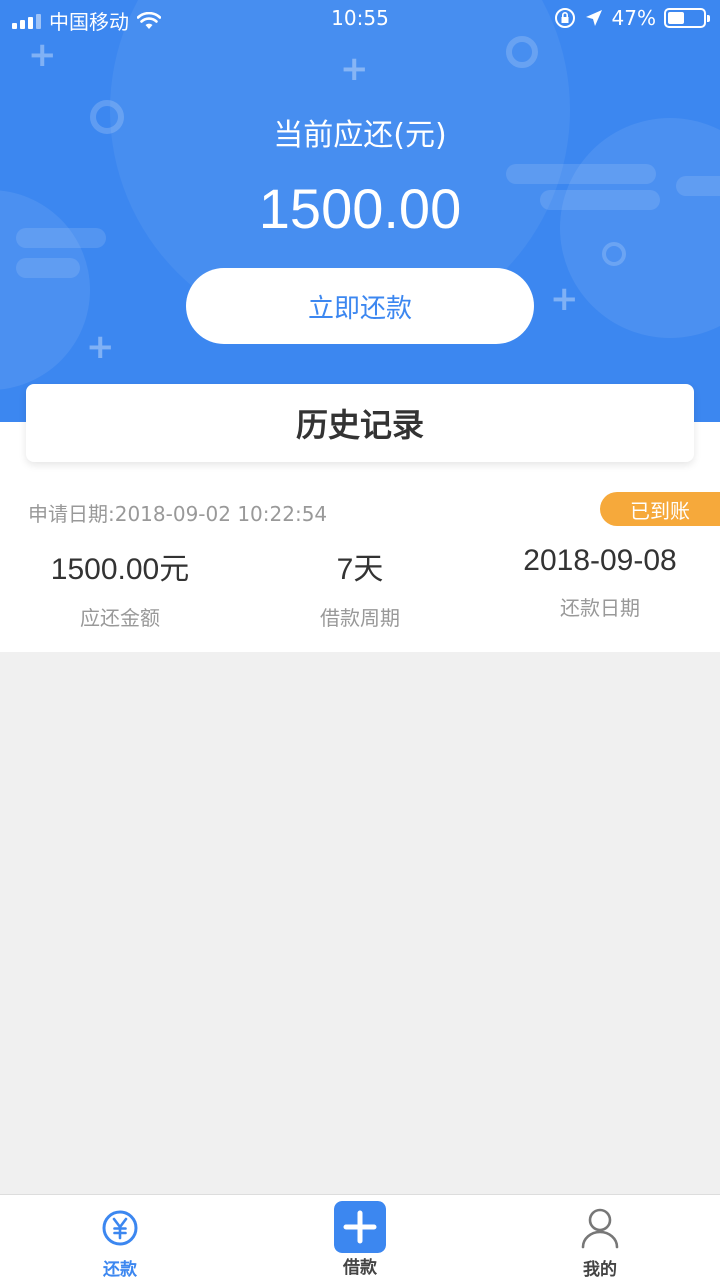 This screenshot has width=720, height=1280. What do you see at coordinates (120, 569) in the screenshot?
I see `amount-value: 1500.00元` at bounding box center [120, 569].